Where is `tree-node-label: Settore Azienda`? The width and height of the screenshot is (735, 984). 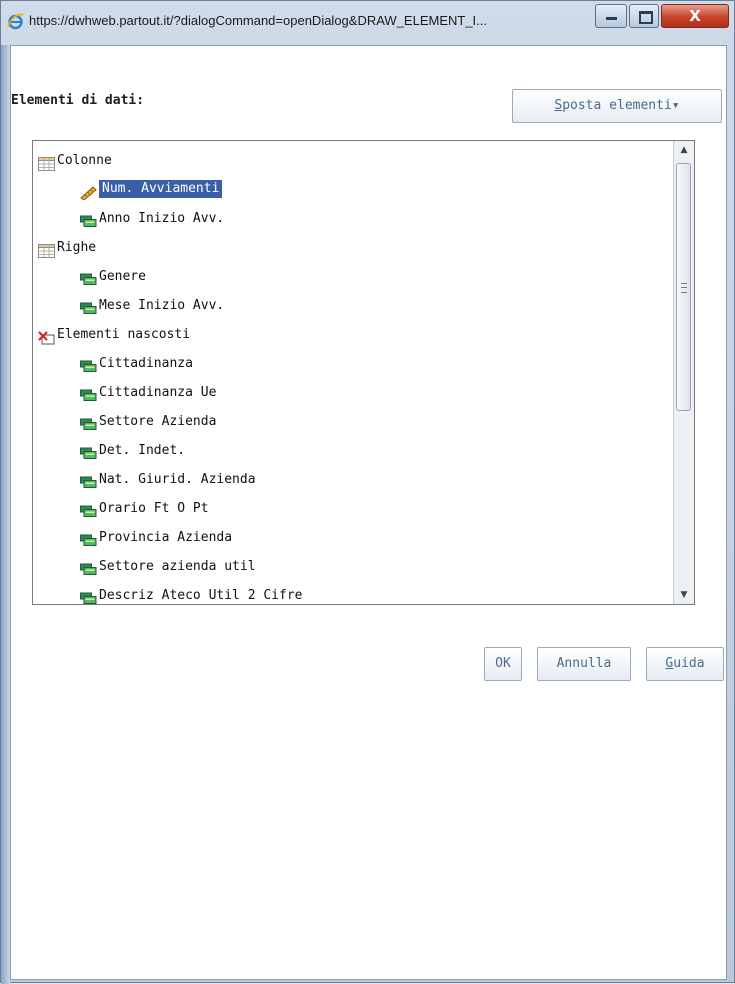 tree-node-label: Settore Azienda is located at coordinates (158, 421).